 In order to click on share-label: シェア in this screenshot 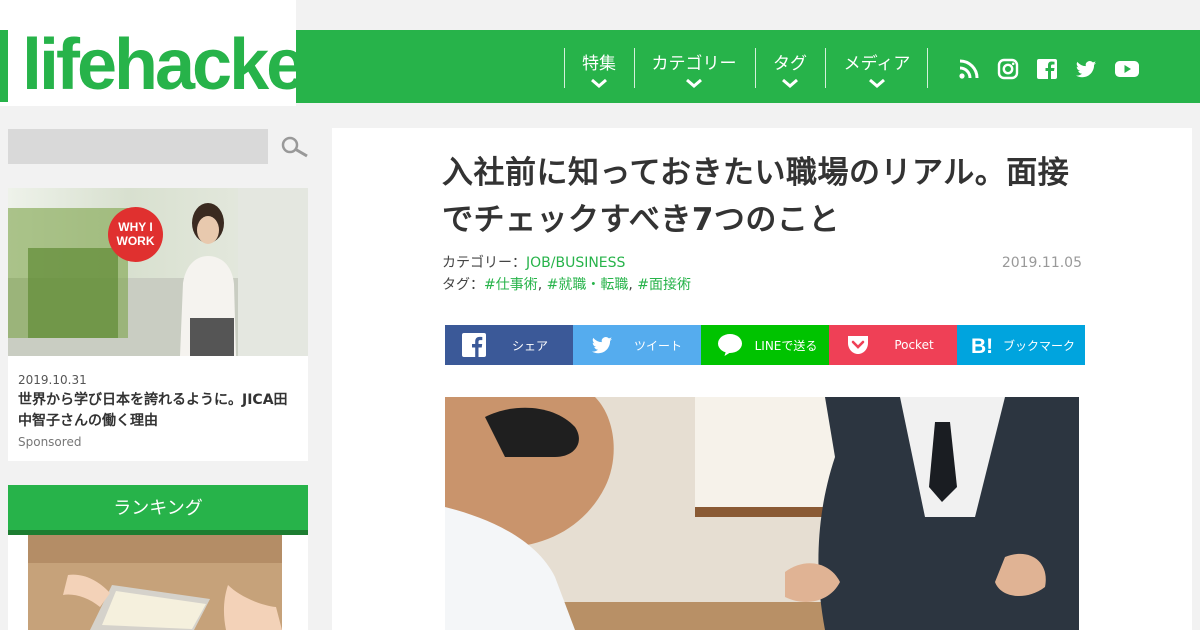, I will do `click(529, 345)`.